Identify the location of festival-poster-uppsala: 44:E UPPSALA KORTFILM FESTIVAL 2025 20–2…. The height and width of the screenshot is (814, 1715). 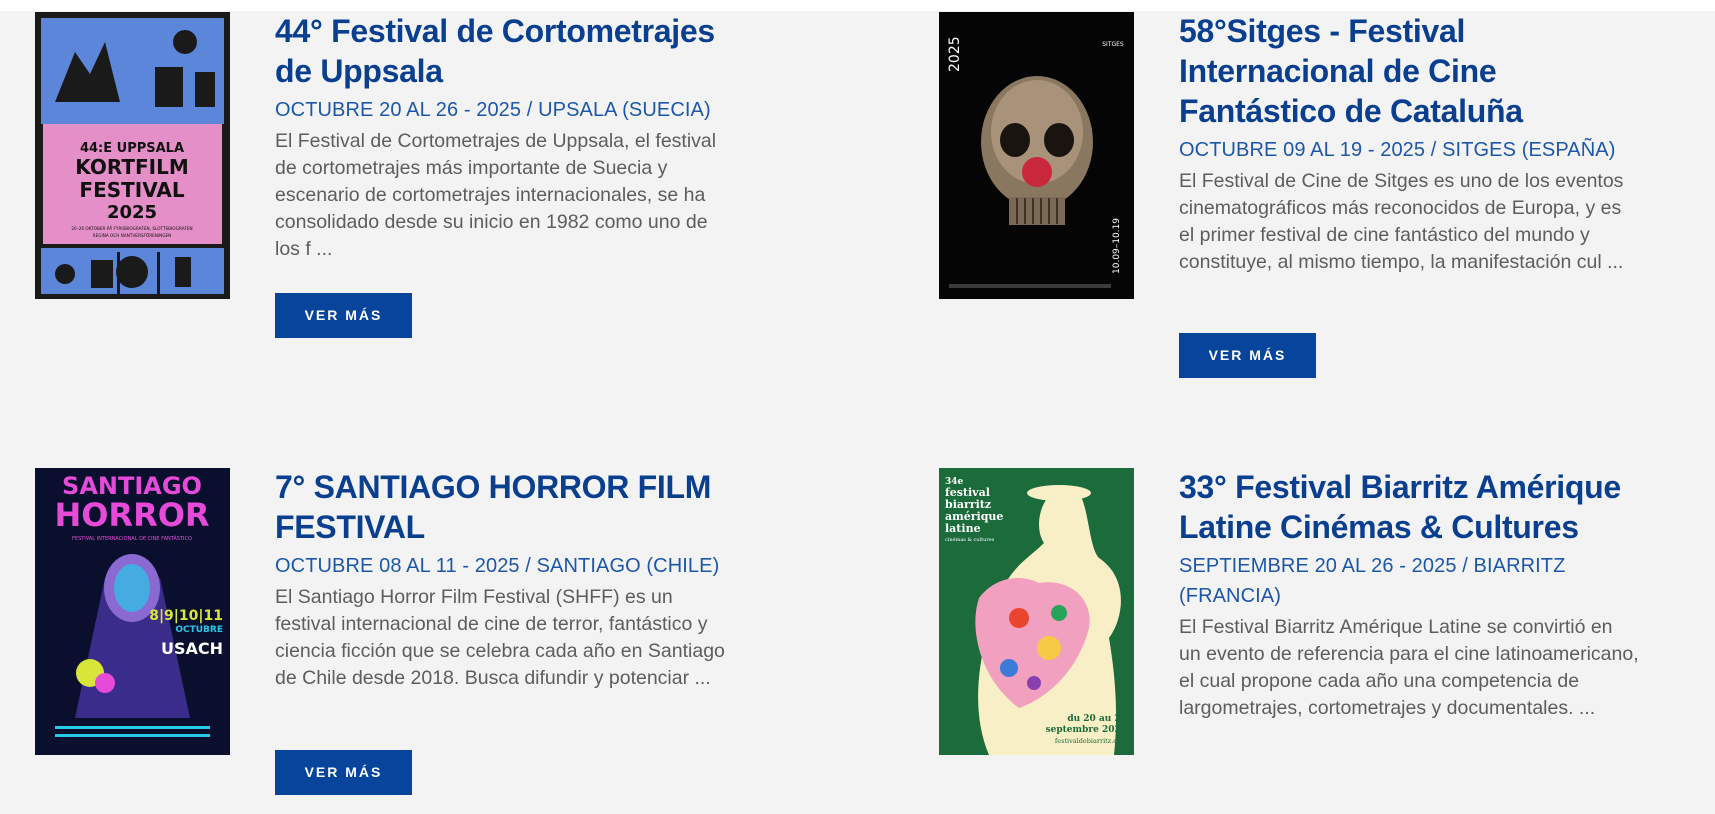
(132, 155).